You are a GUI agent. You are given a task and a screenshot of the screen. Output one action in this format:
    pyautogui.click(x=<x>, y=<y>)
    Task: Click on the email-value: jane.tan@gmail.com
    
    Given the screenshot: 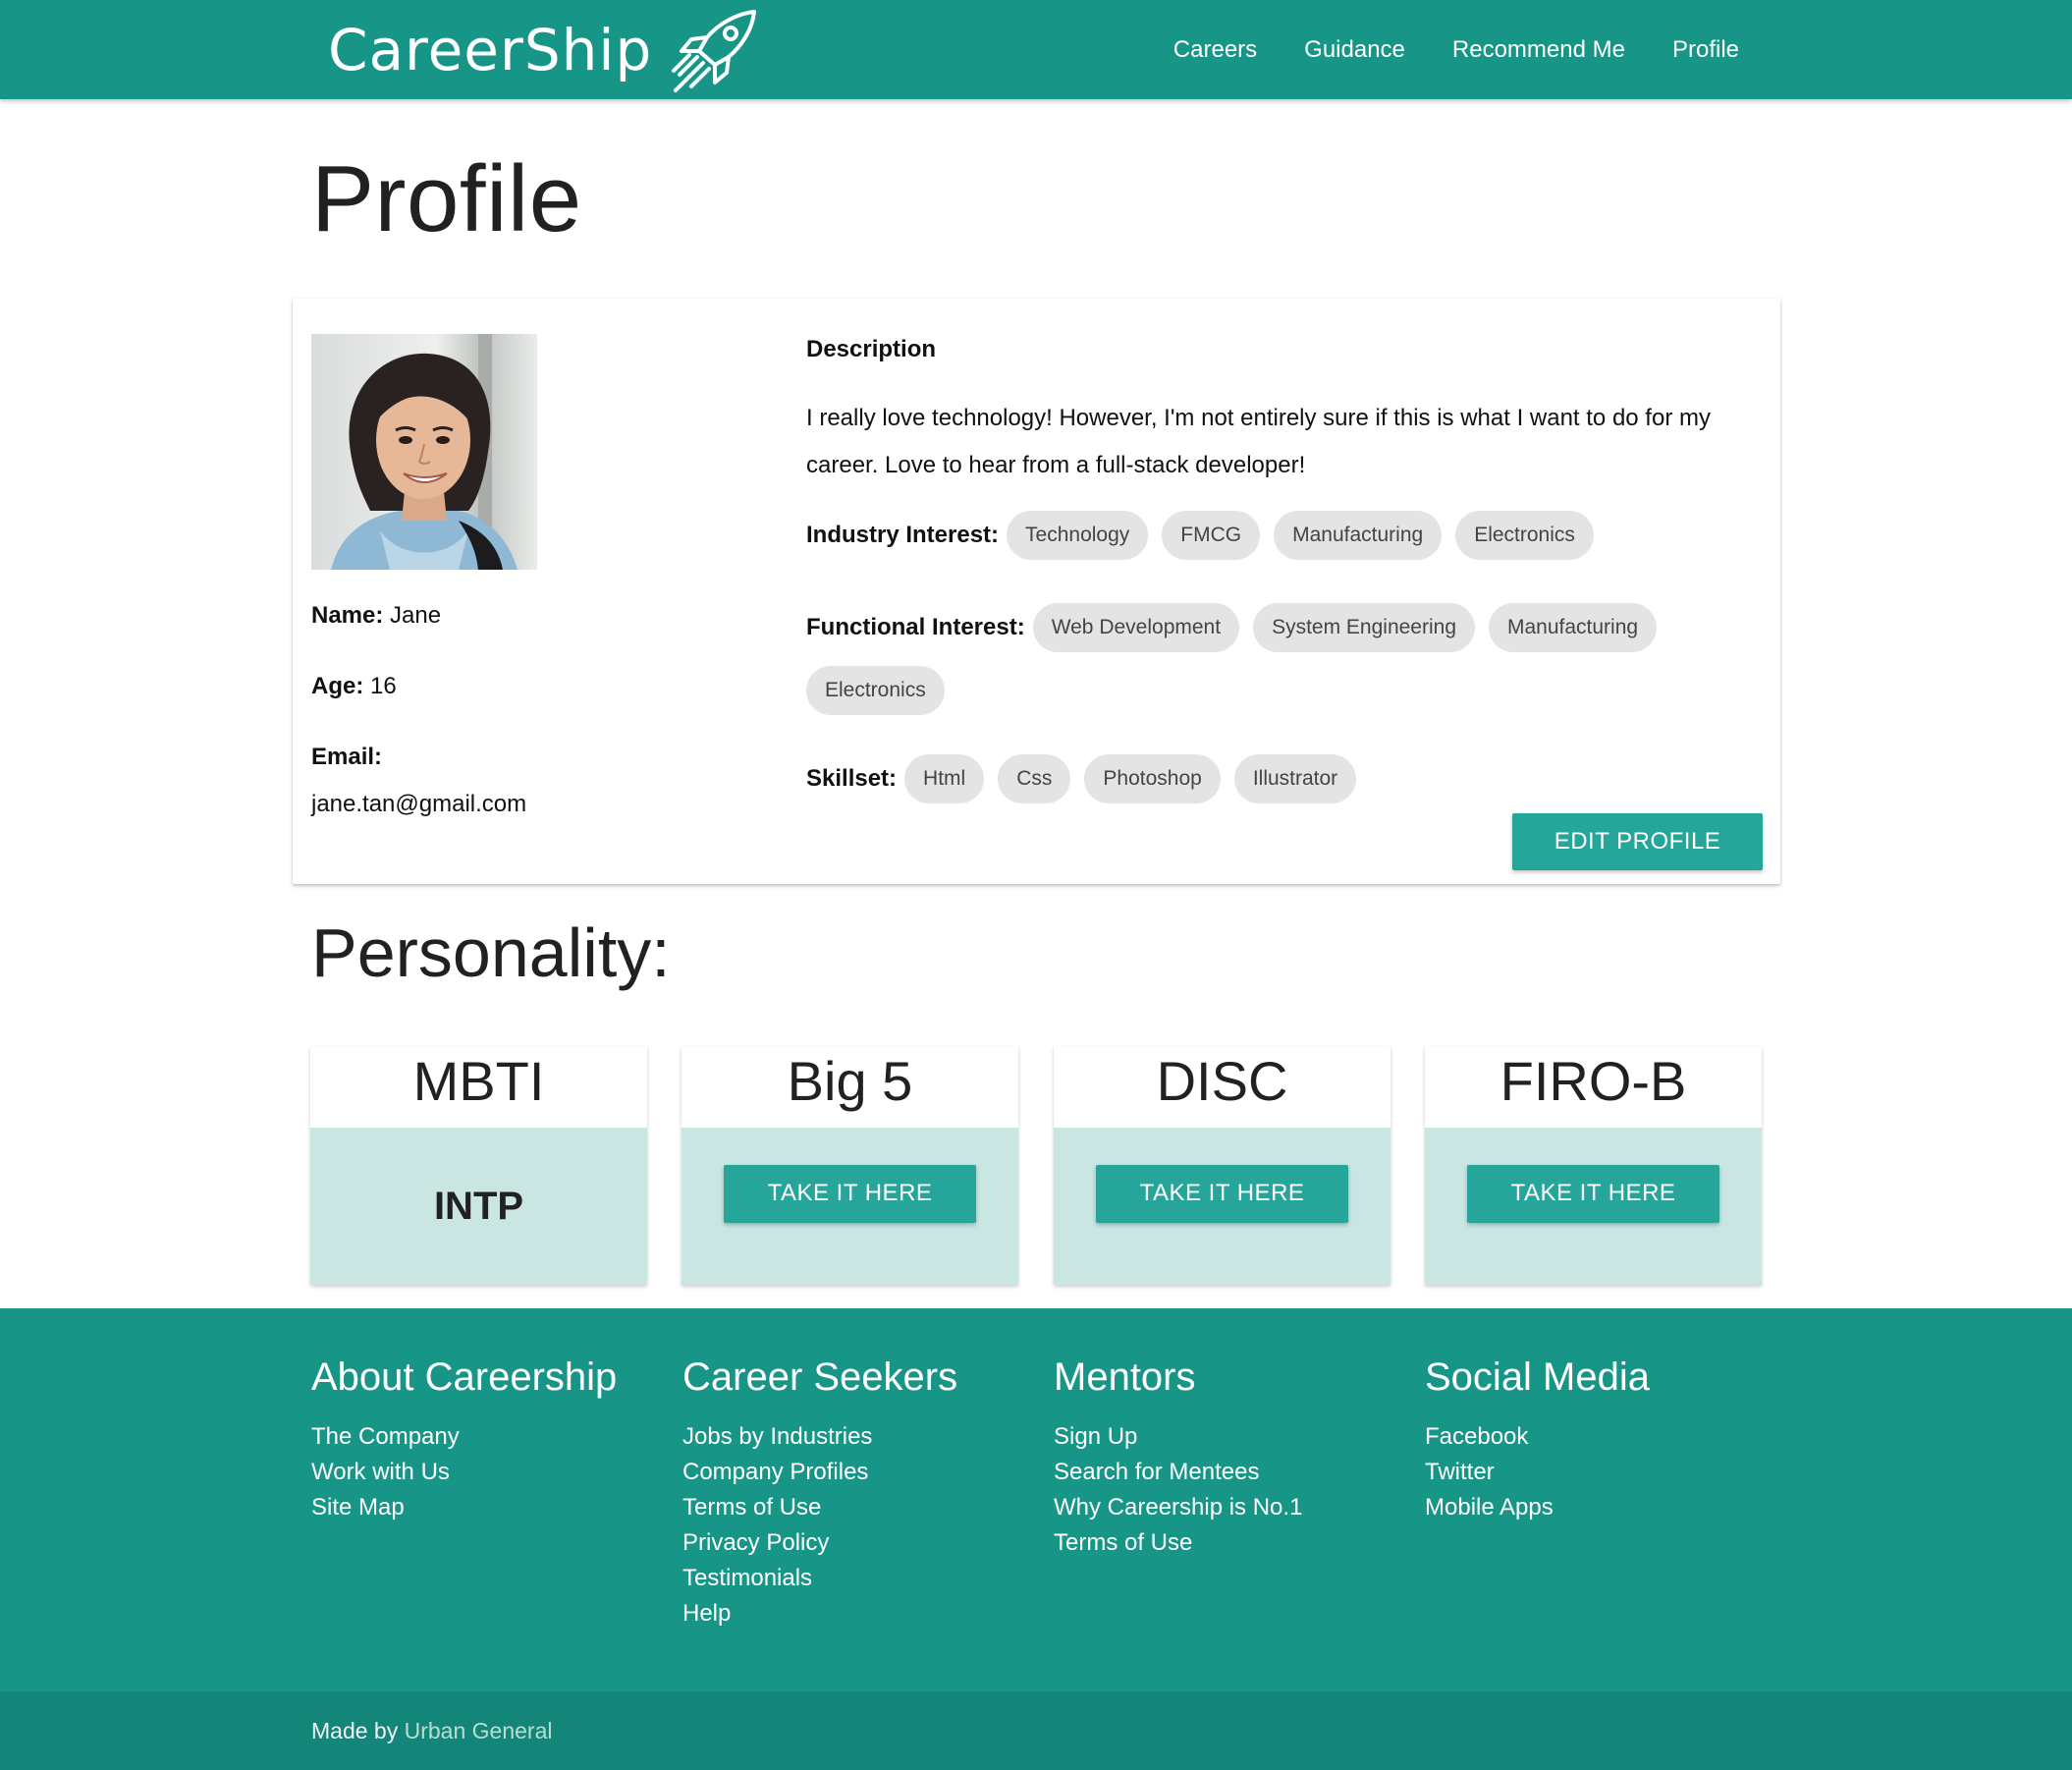 What is the action you would take?
    pyautogui.click(x=419, y=804)
    